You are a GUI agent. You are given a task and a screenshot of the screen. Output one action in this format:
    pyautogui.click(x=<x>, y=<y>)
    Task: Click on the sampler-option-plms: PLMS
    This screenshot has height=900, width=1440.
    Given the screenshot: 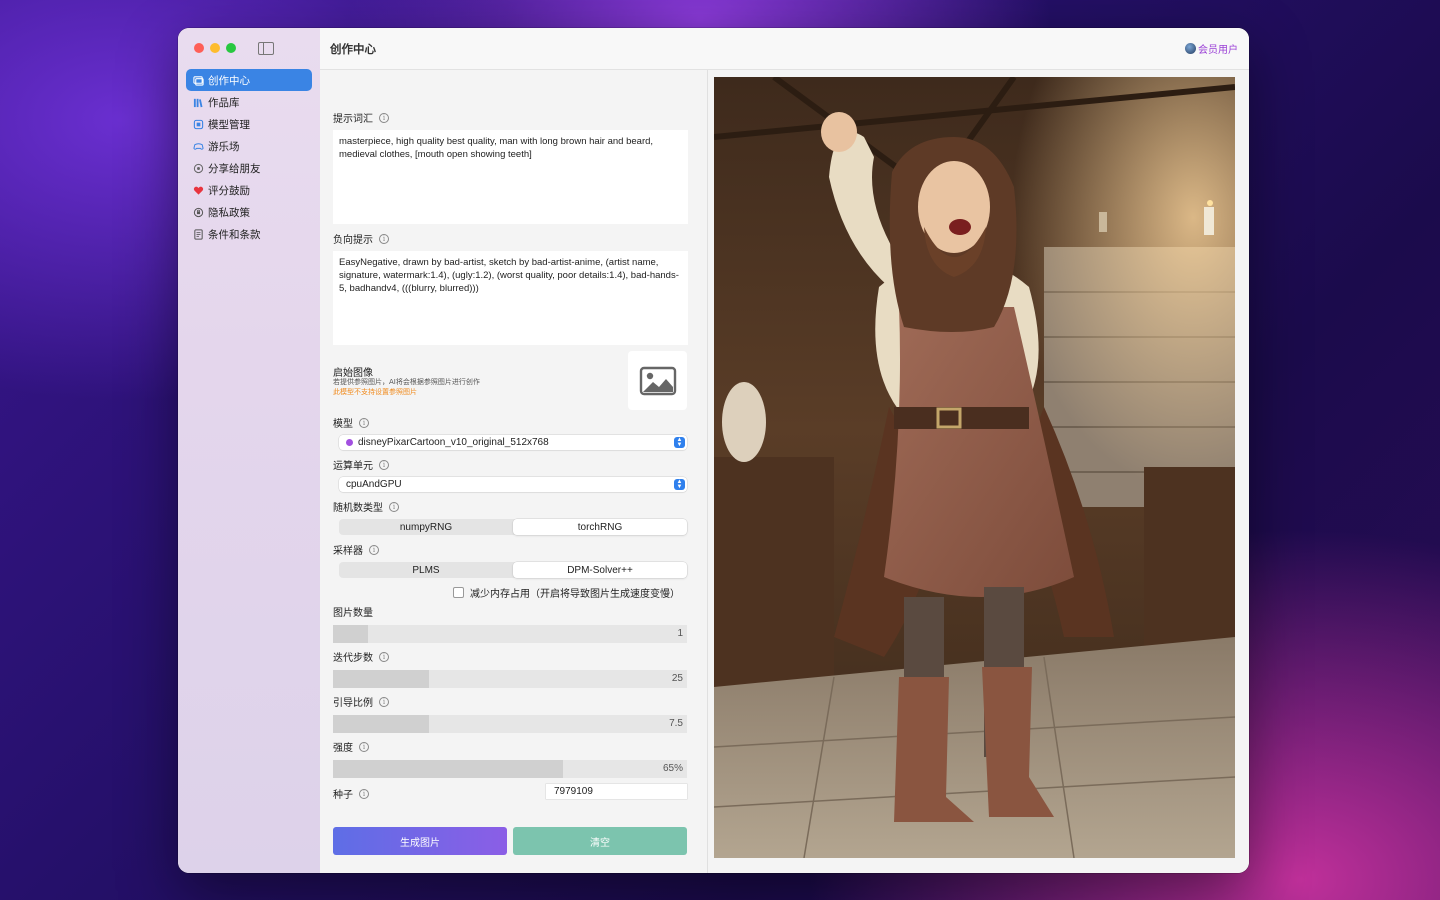 What is the action you would take?
    pyautogui.click(x=426, y=570)
    